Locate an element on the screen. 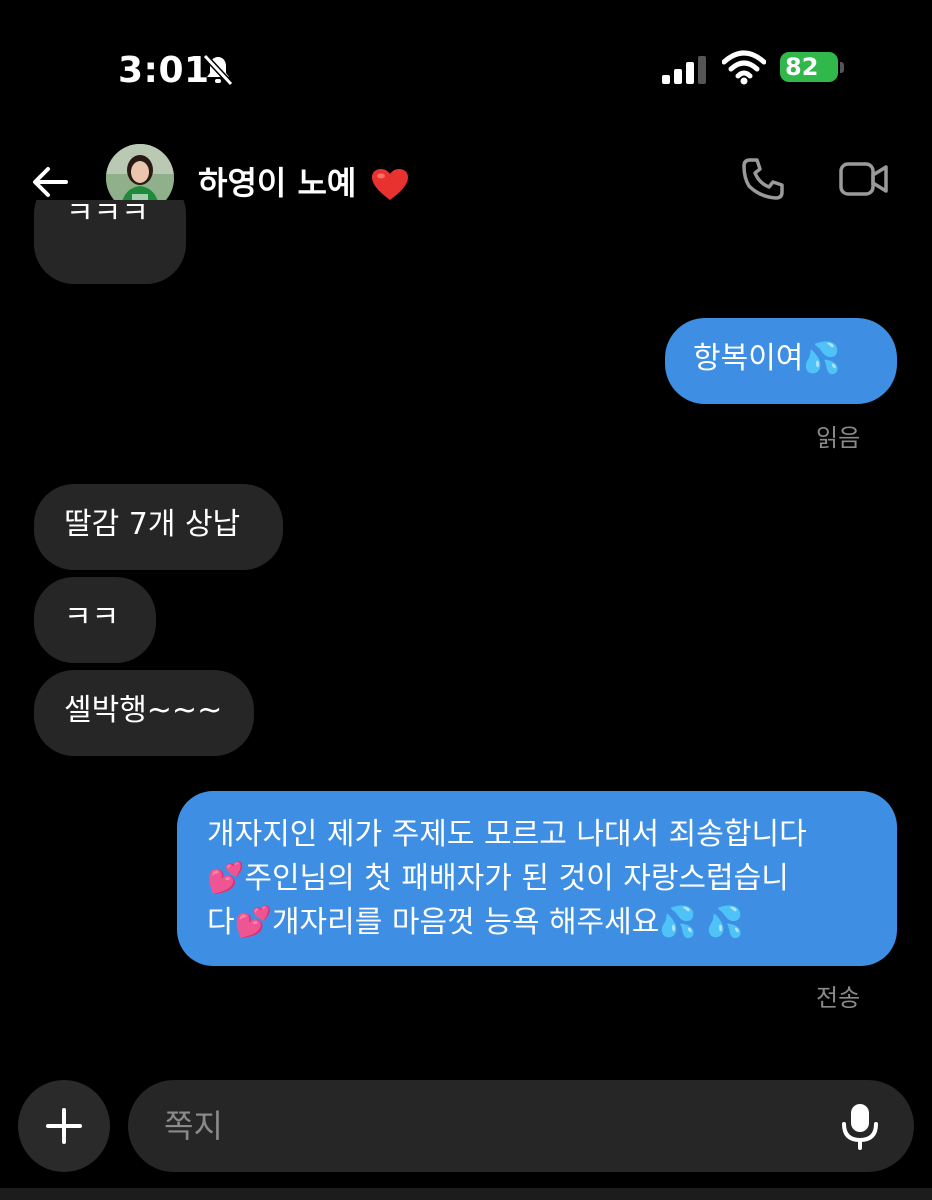  message-text: 셀박행~~~ is located at coordinates (143, 710).